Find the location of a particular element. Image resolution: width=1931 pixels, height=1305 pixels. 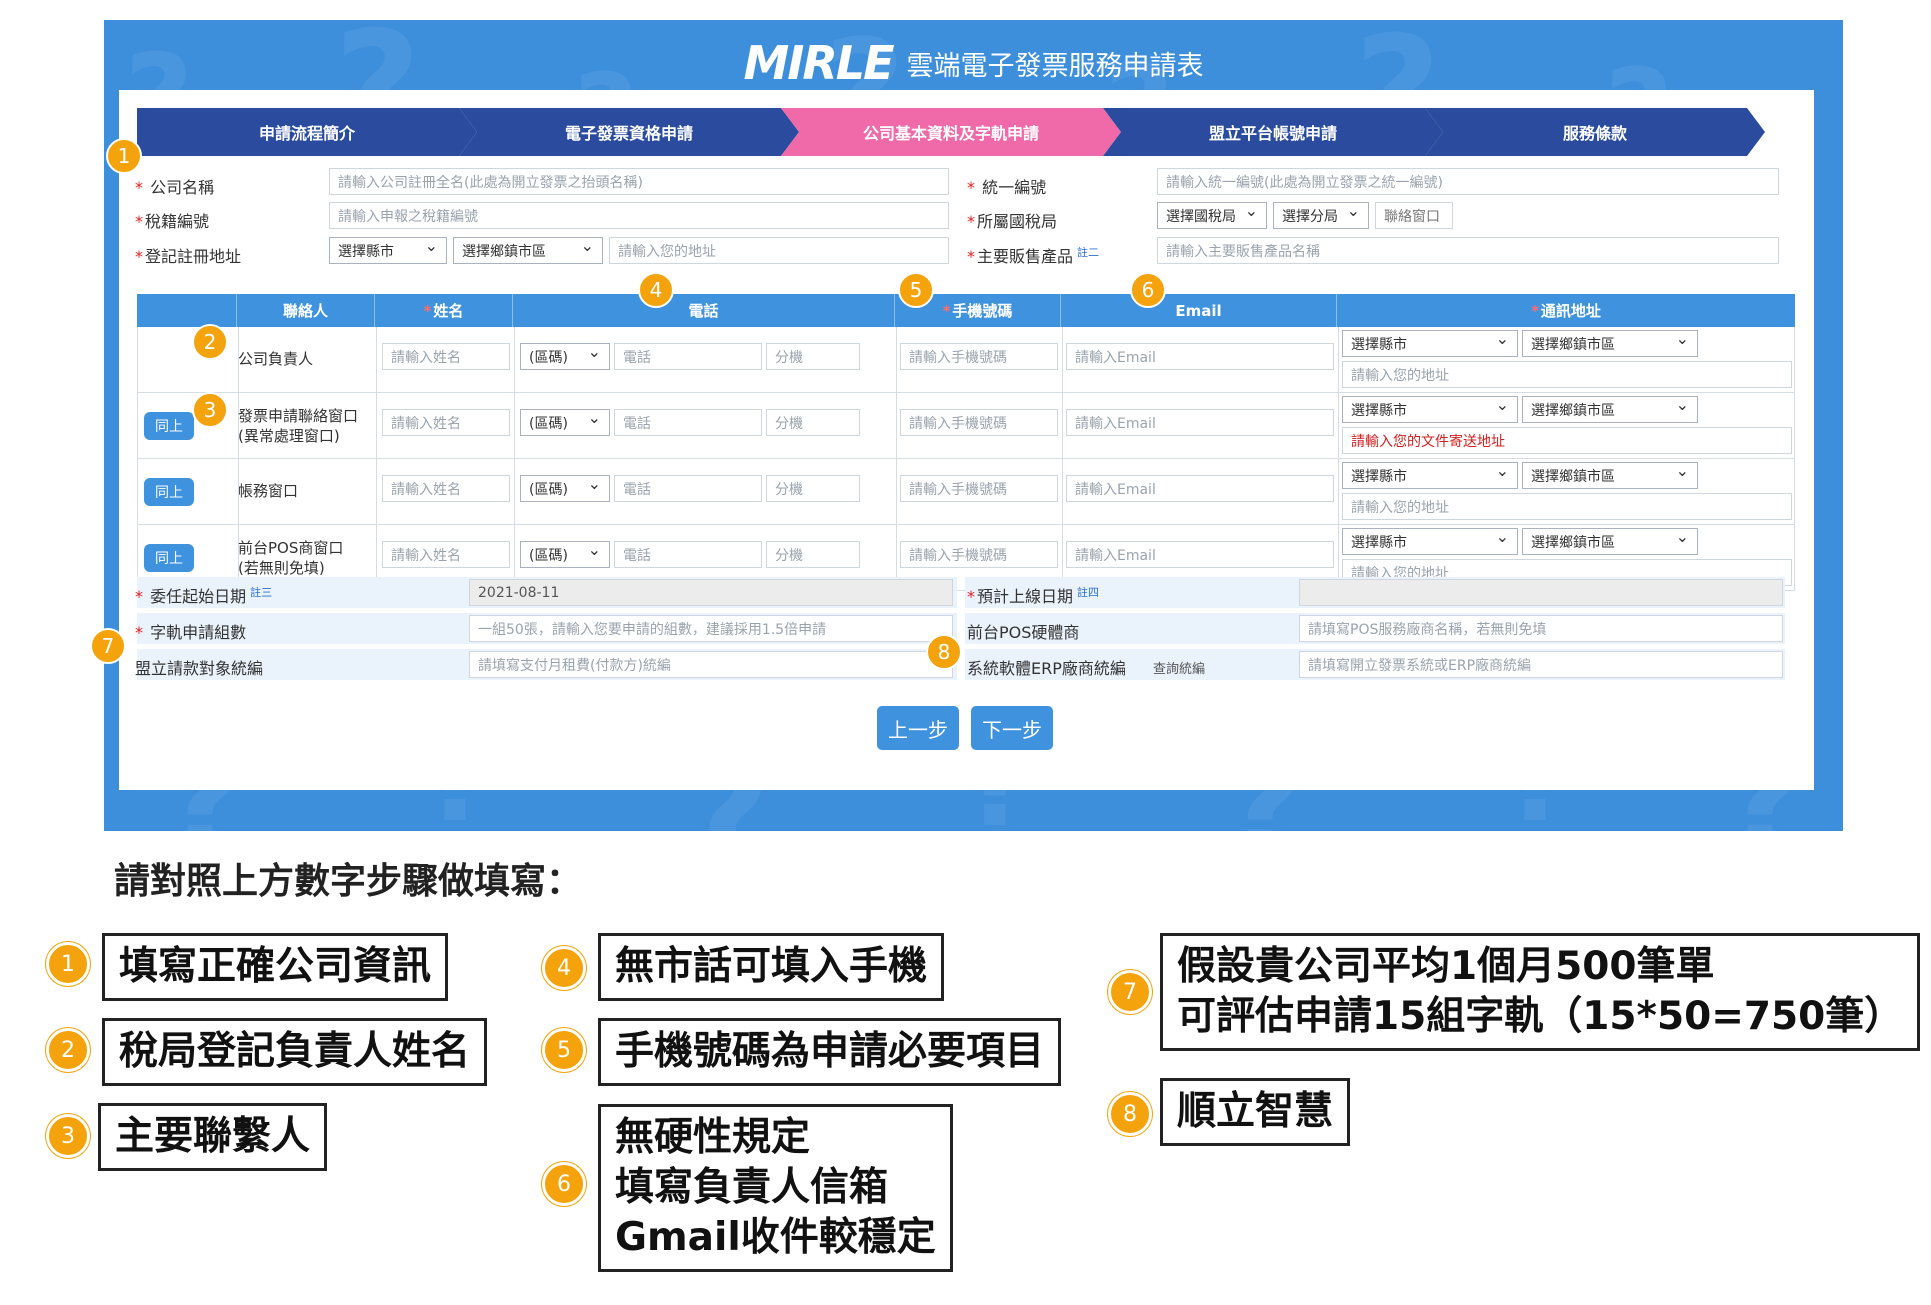

step-badge-6: 6 is located at coordinates (1148, 290).